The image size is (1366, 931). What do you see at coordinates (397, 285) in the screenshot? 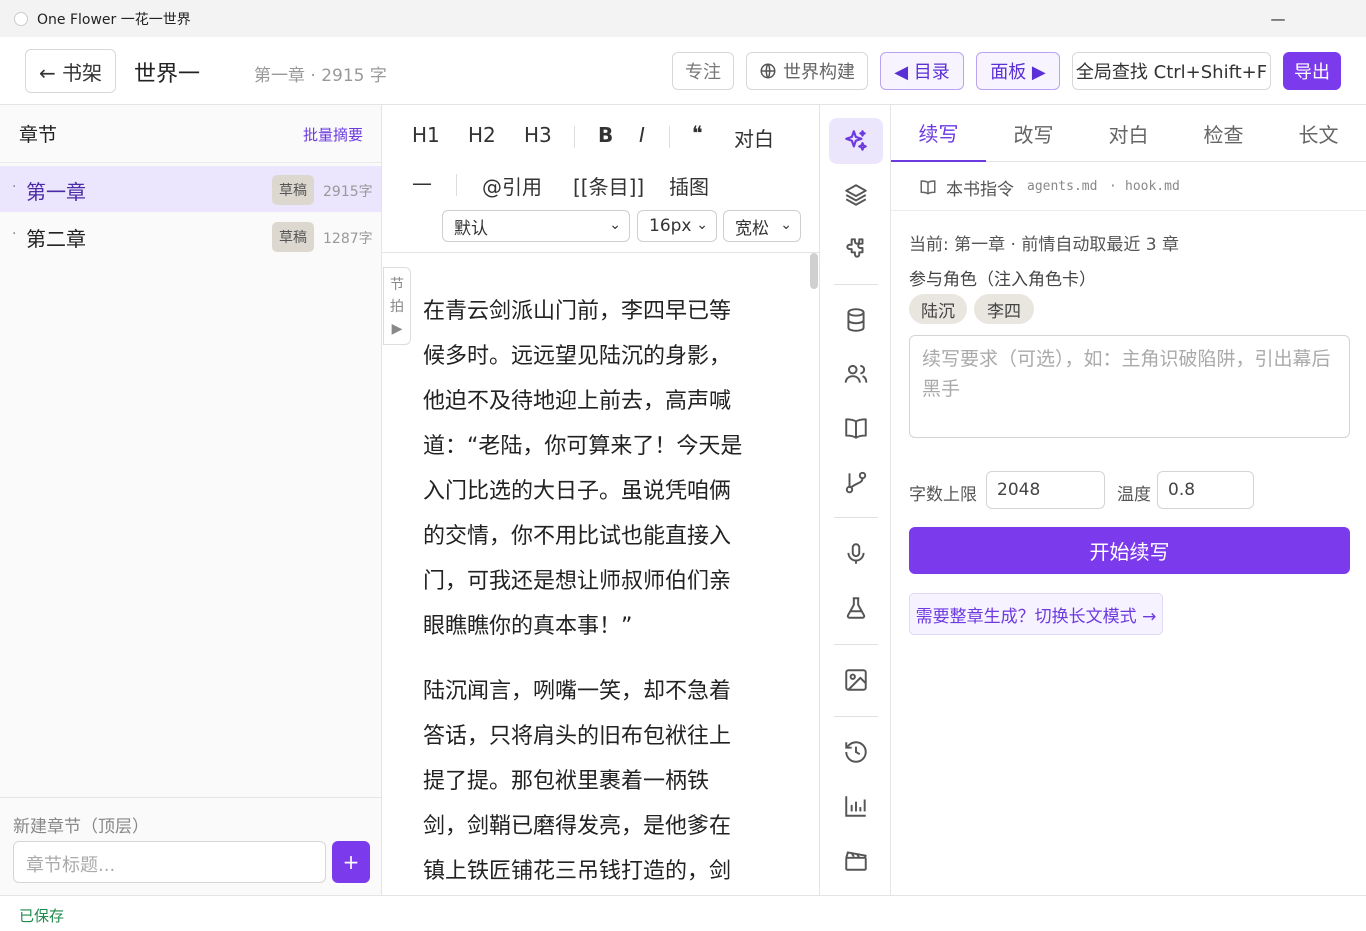
I see `beat-tab-char: 节` at bounding box center [397, 285].